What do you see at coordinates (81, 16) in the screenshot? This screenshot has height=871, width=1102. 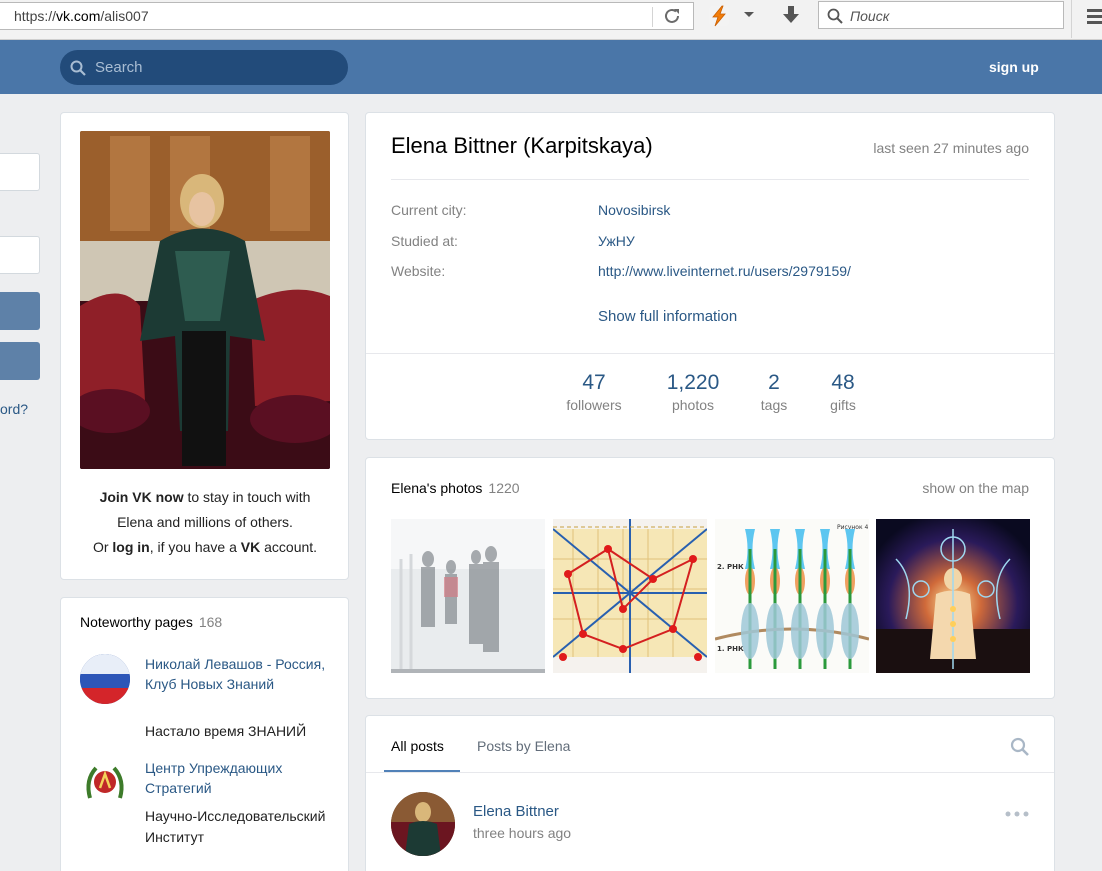 I see `url-text: https://vk.com/alis007` at bounding box center [81, 16].